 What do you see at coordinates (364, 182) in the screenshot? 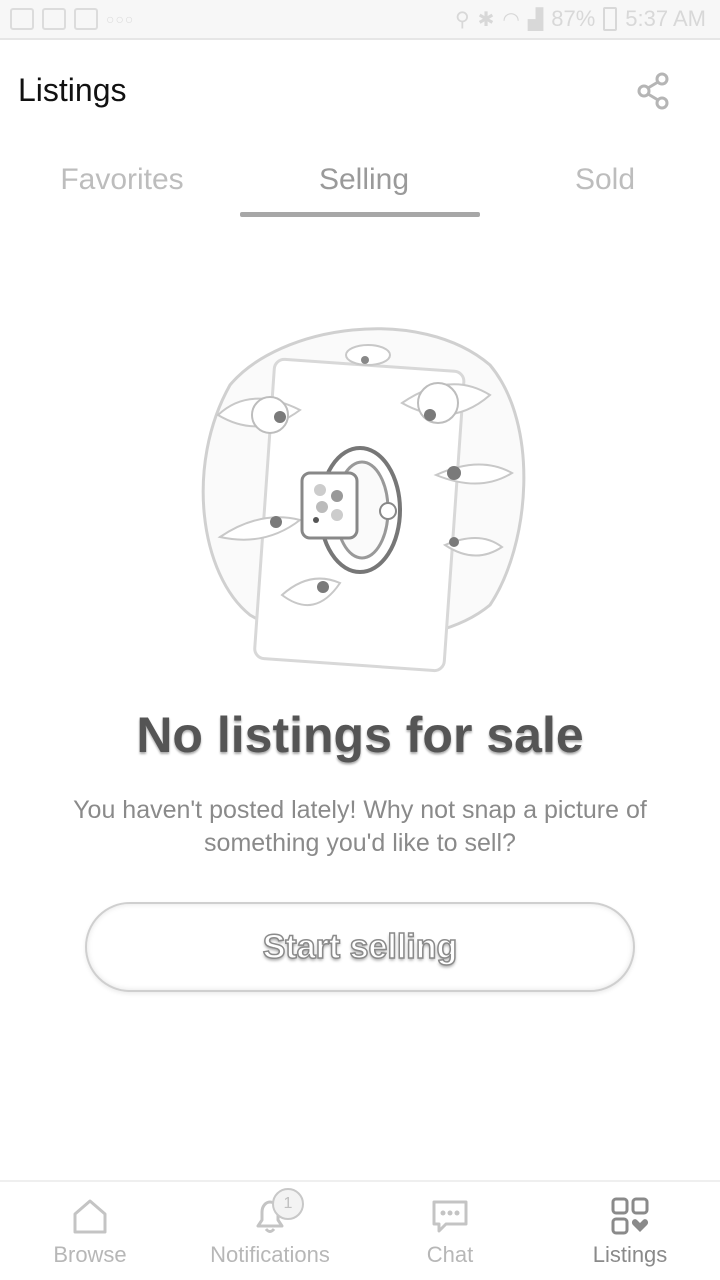
I see `tab-selling: Selling` at bounding box center [364, 182].